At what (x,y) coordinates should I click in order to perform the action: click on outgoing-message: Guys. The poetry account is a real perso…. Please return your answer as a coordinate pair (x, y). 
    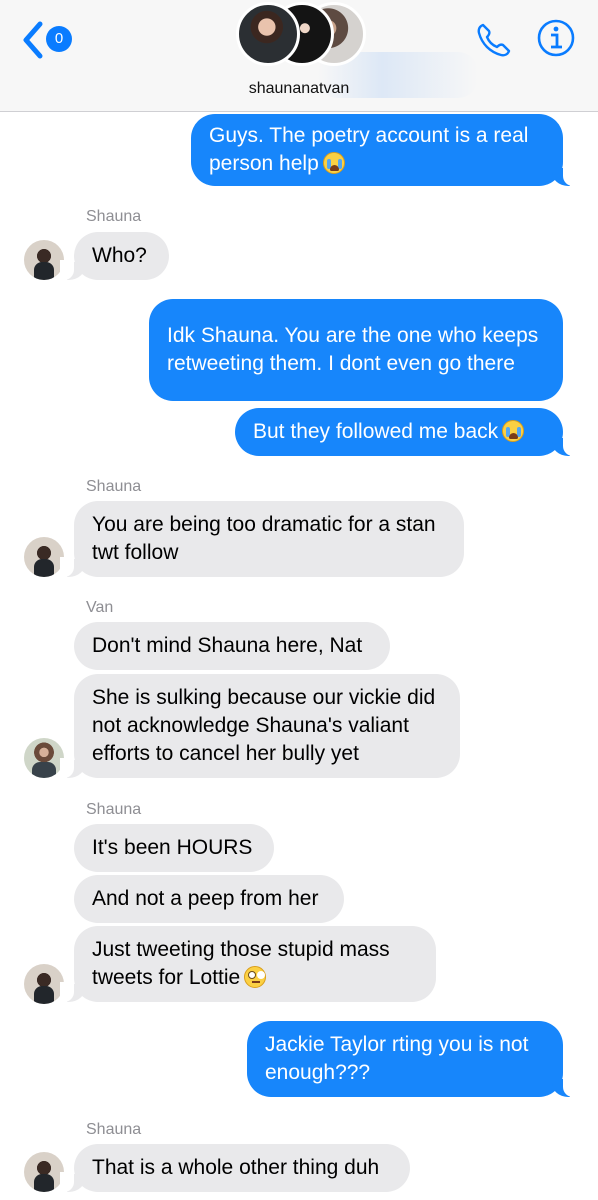
    Looking at the image, I should click on (384, 150).